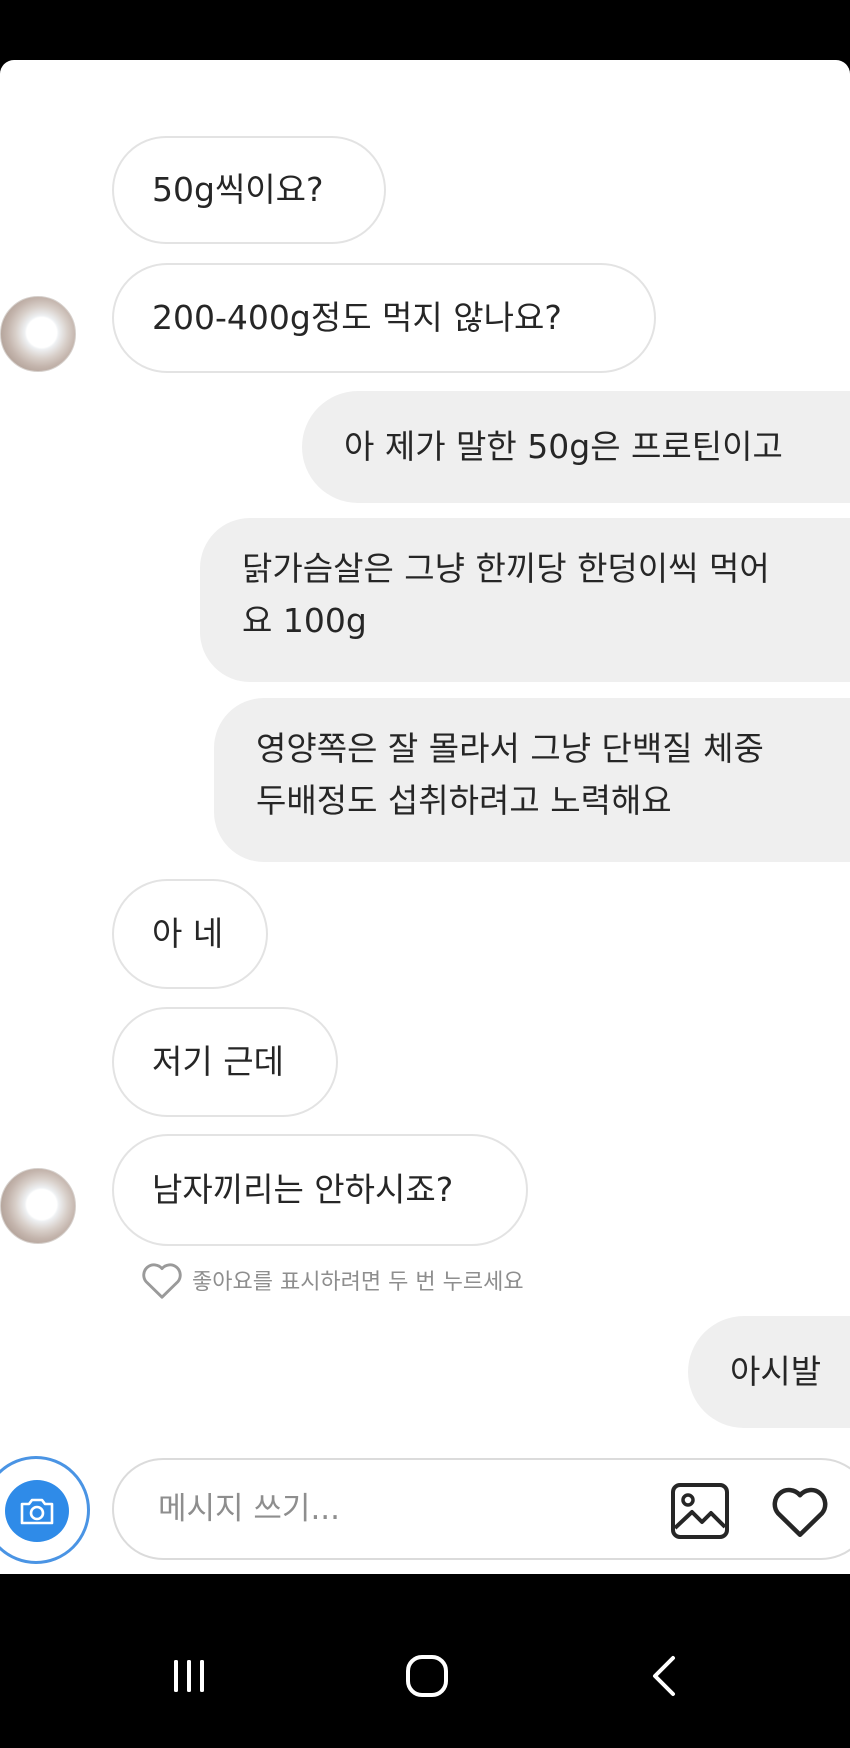 The image size is (850, 1748). I want to click on message-text: 영양쪽은 잘 몰라서 그냥 단백질 체중 두배정도 섭취하려고 노력해요, so click(510, 775).